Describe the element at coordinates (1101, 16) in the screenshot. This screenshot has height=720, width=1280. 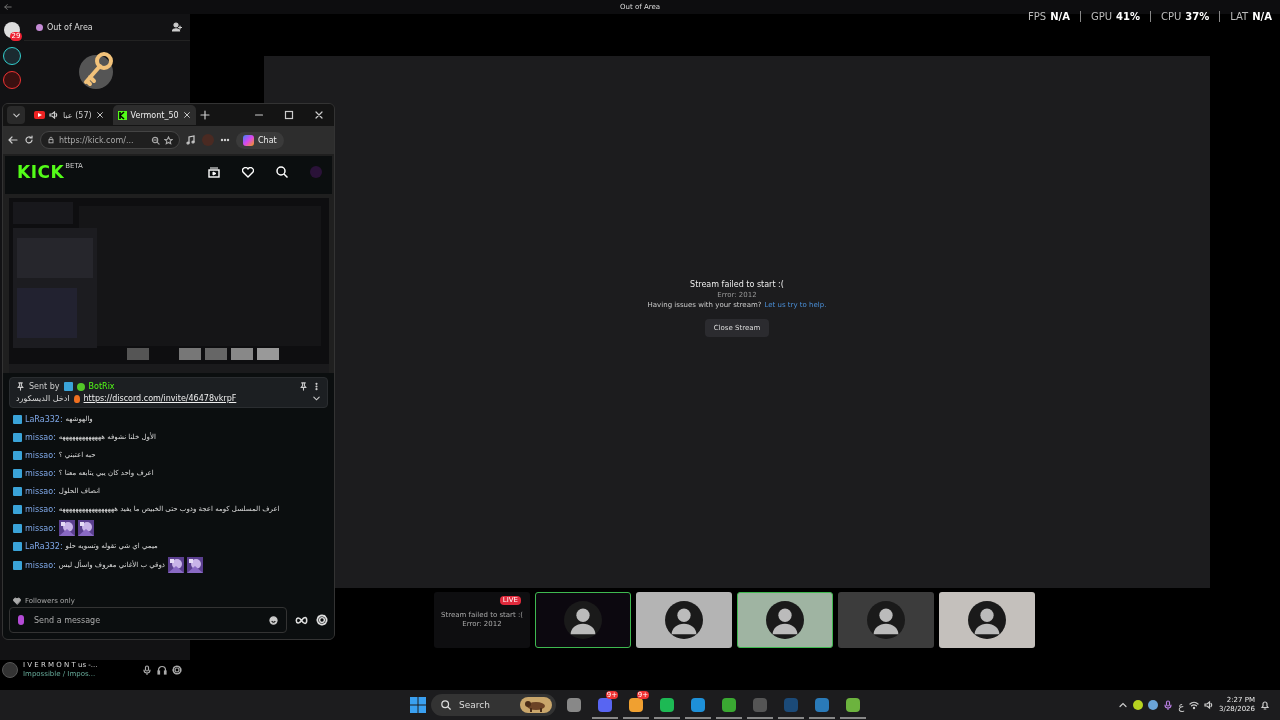
I see `stat-label: GPU` at that location.